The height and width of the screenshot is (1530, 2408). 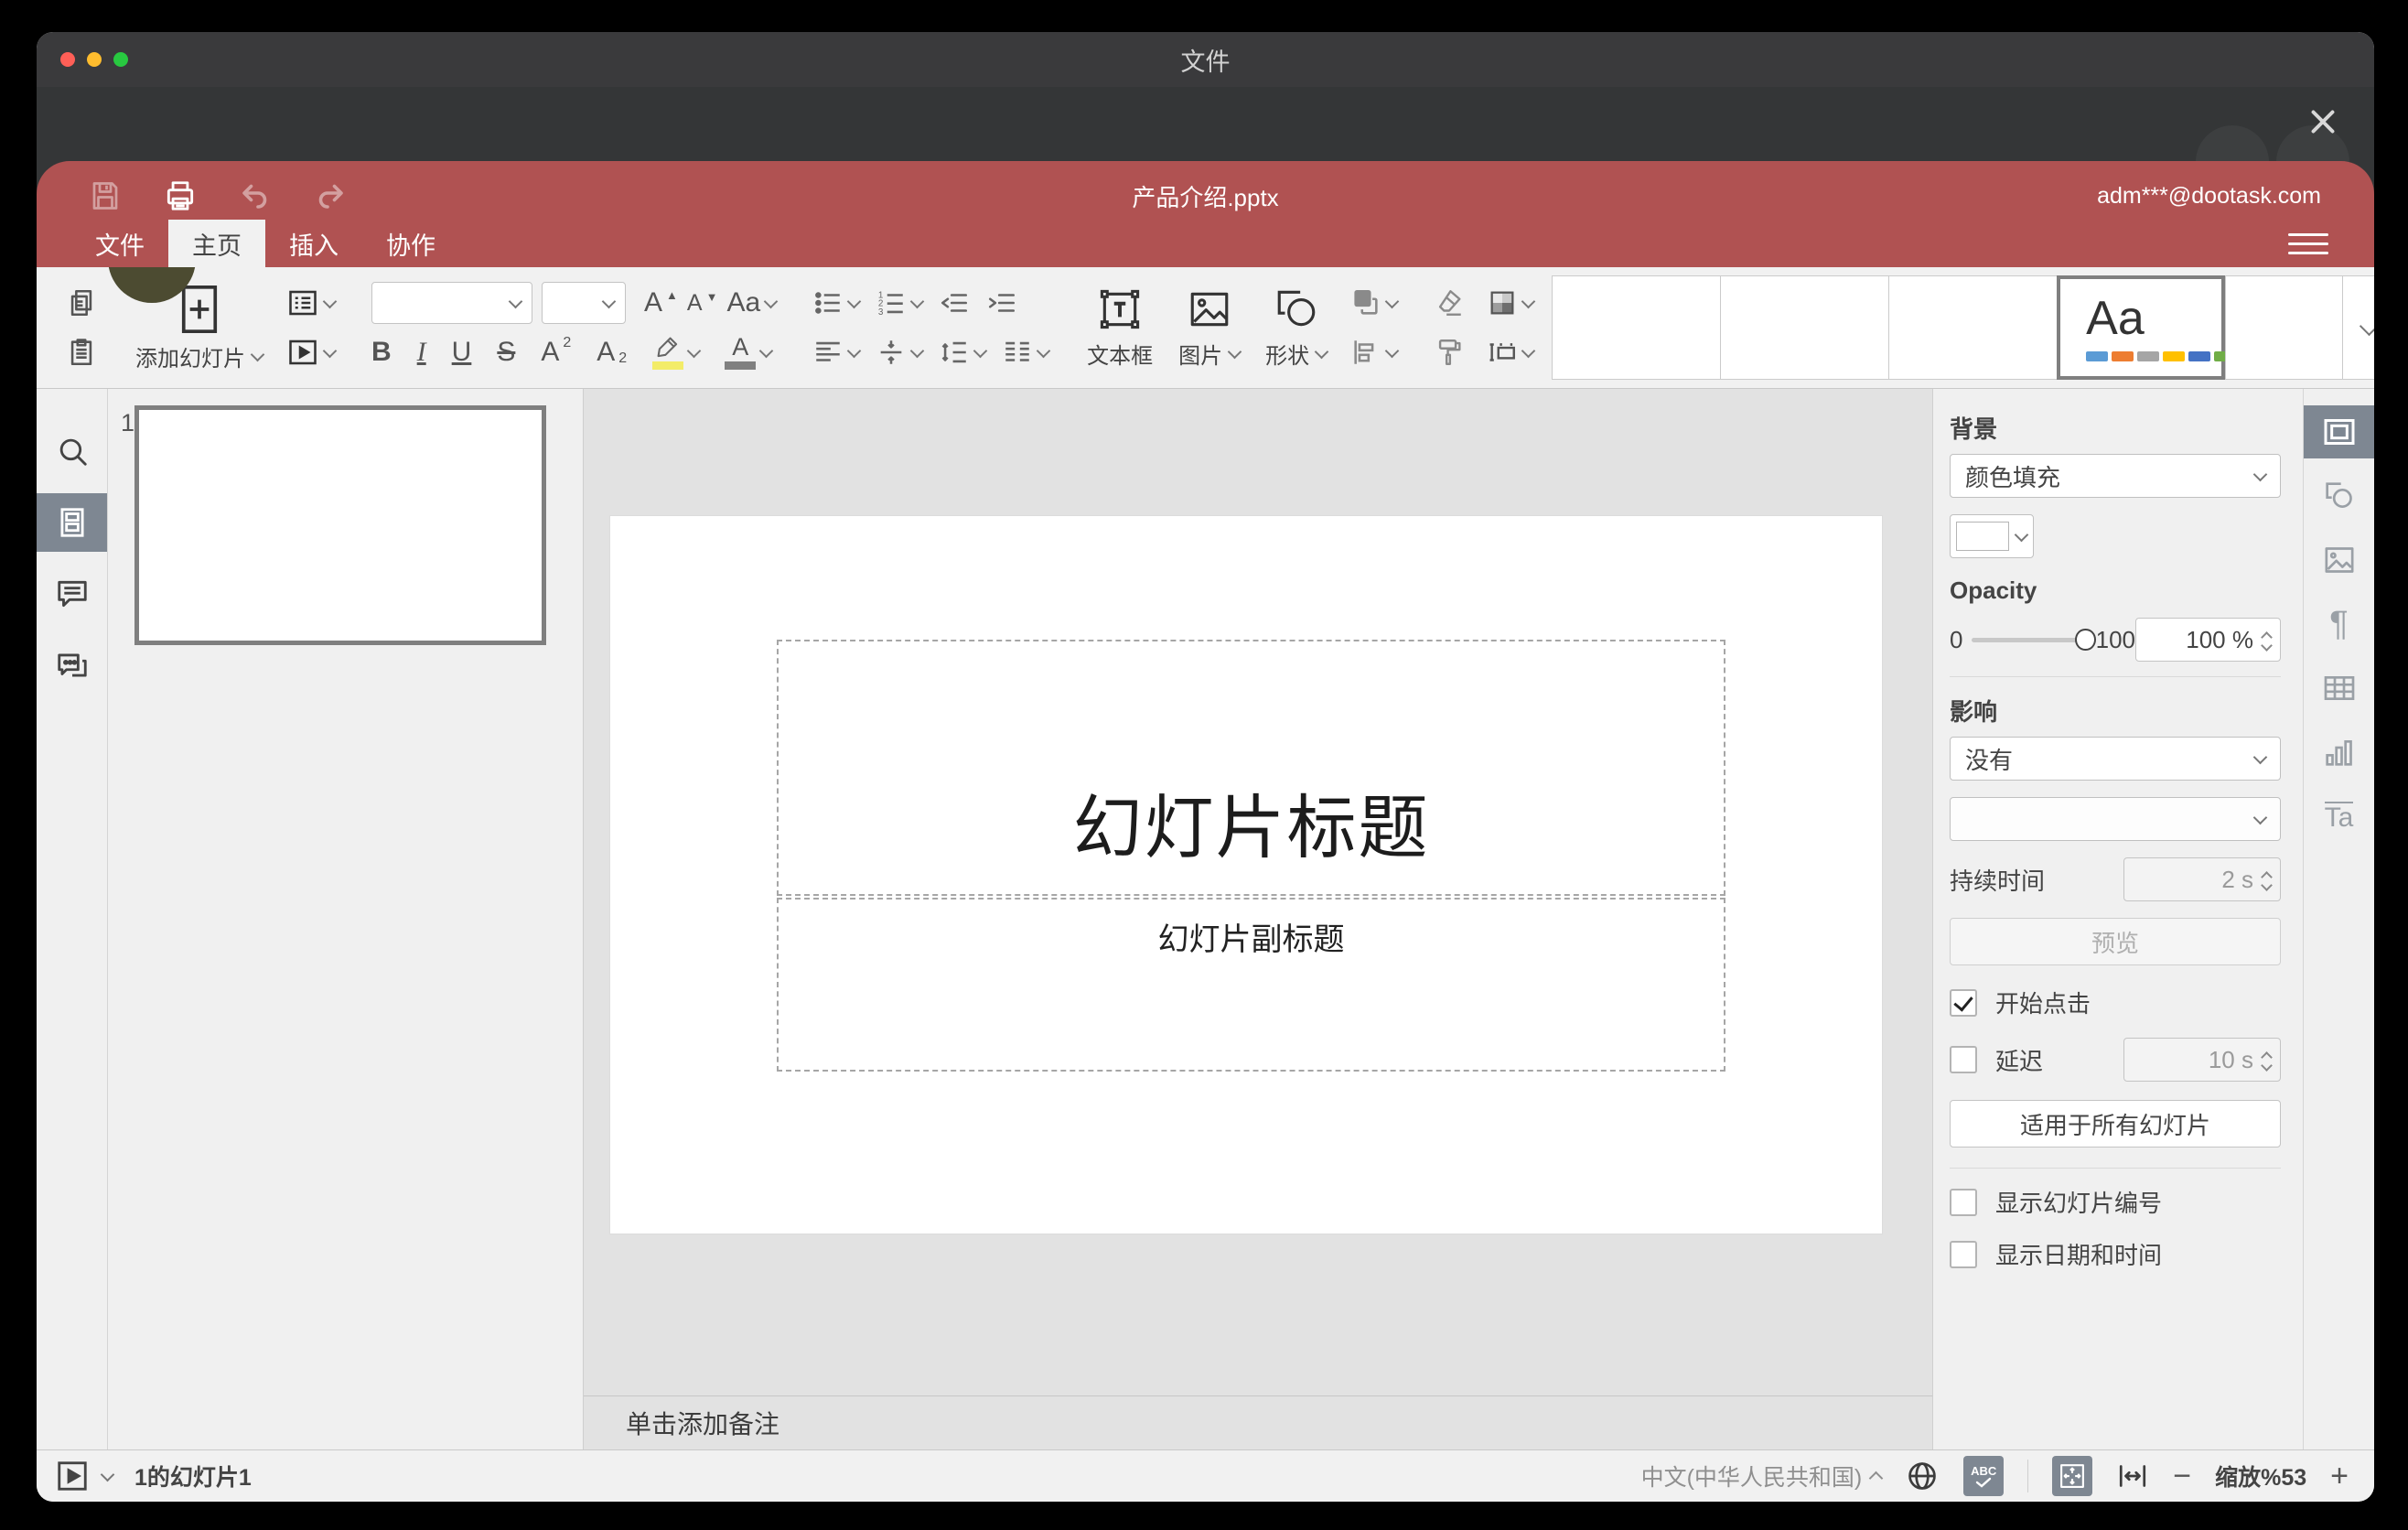 I want to click on opacity-input: 100 %, so click(x=2208, y=640).